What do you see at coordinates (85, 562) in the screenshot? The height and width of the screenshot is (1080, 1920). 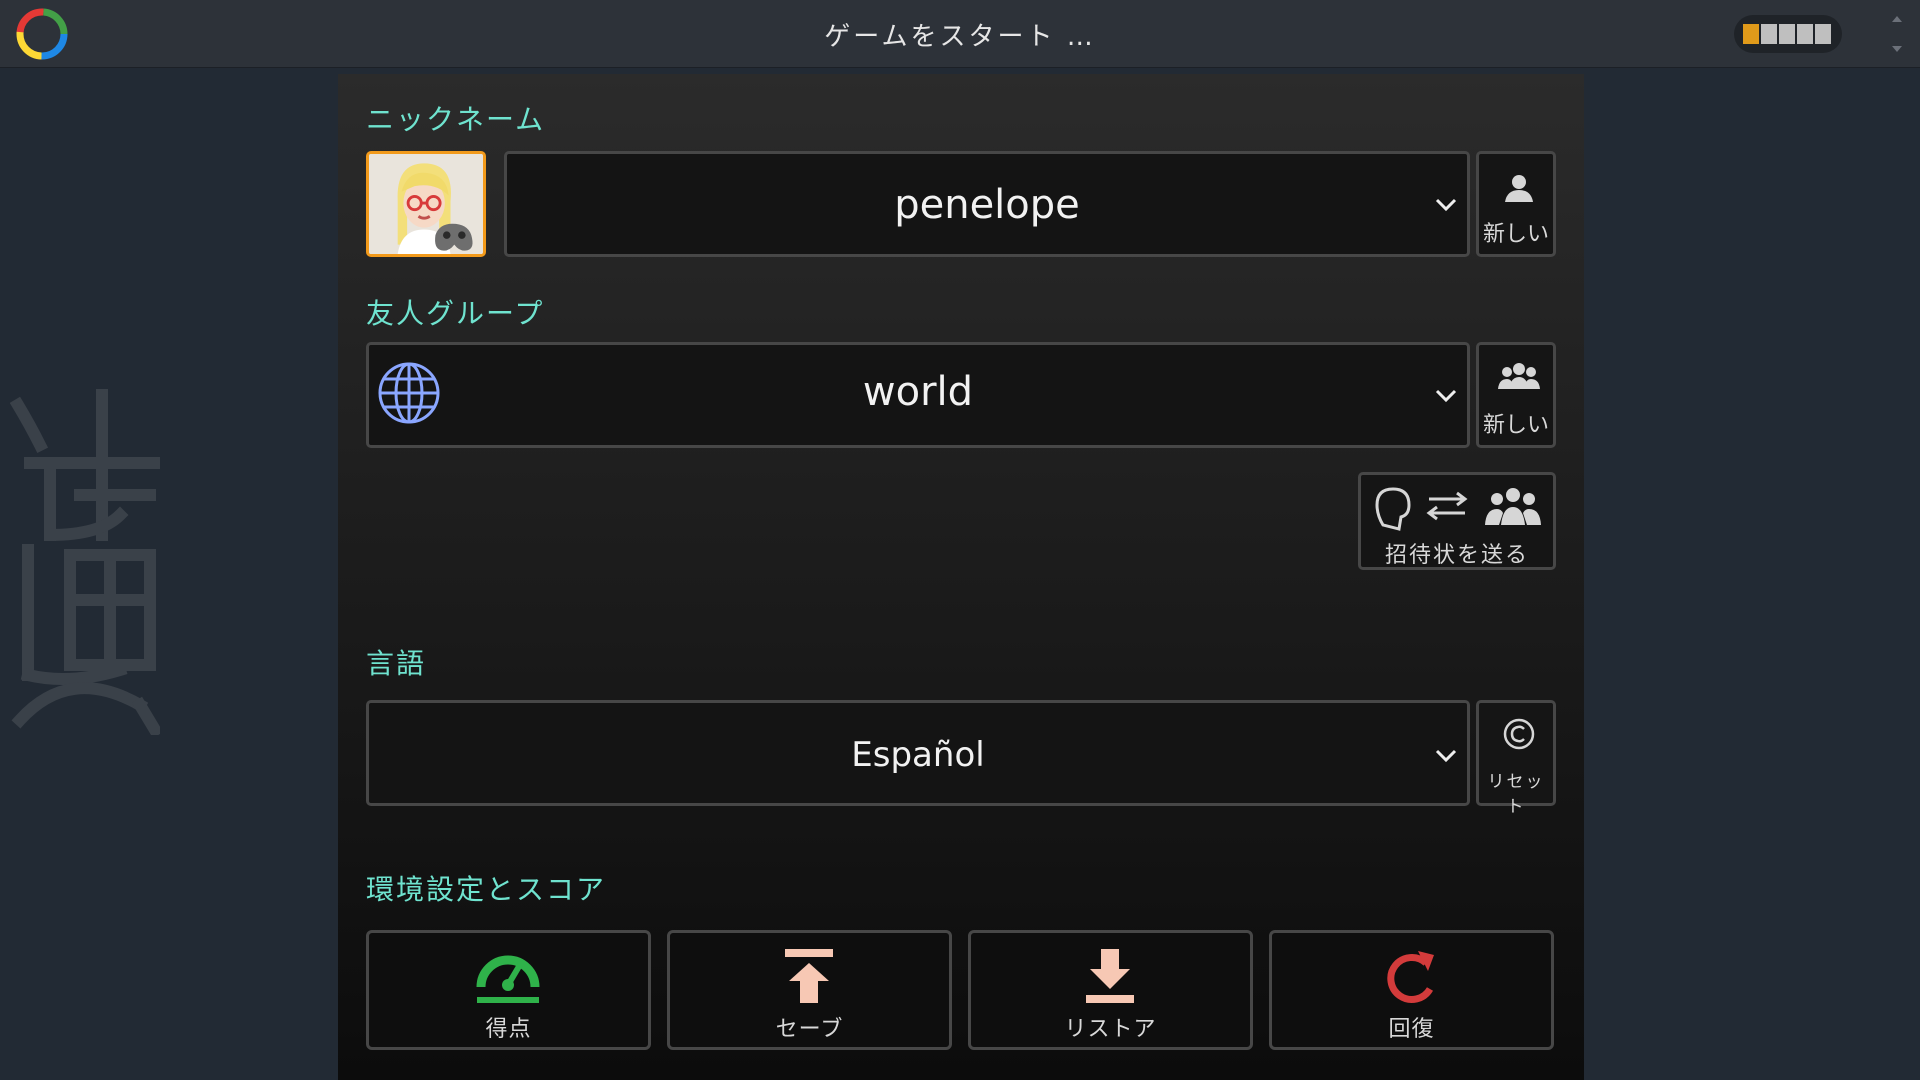 I see `kanji-watermark-icon` at bounding box center [85, 562].